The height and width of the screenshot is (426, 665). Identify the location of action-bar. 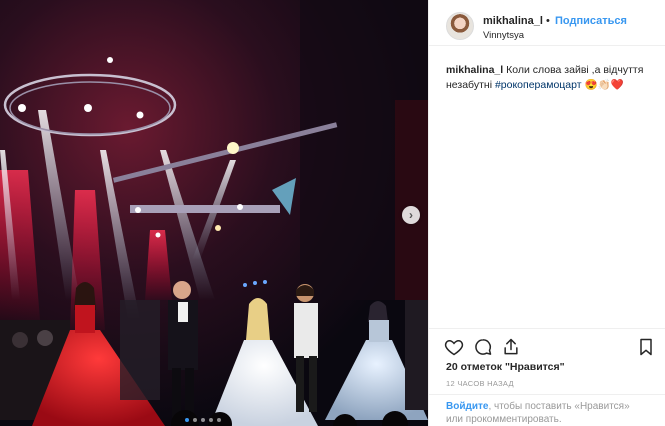
(547, 342).